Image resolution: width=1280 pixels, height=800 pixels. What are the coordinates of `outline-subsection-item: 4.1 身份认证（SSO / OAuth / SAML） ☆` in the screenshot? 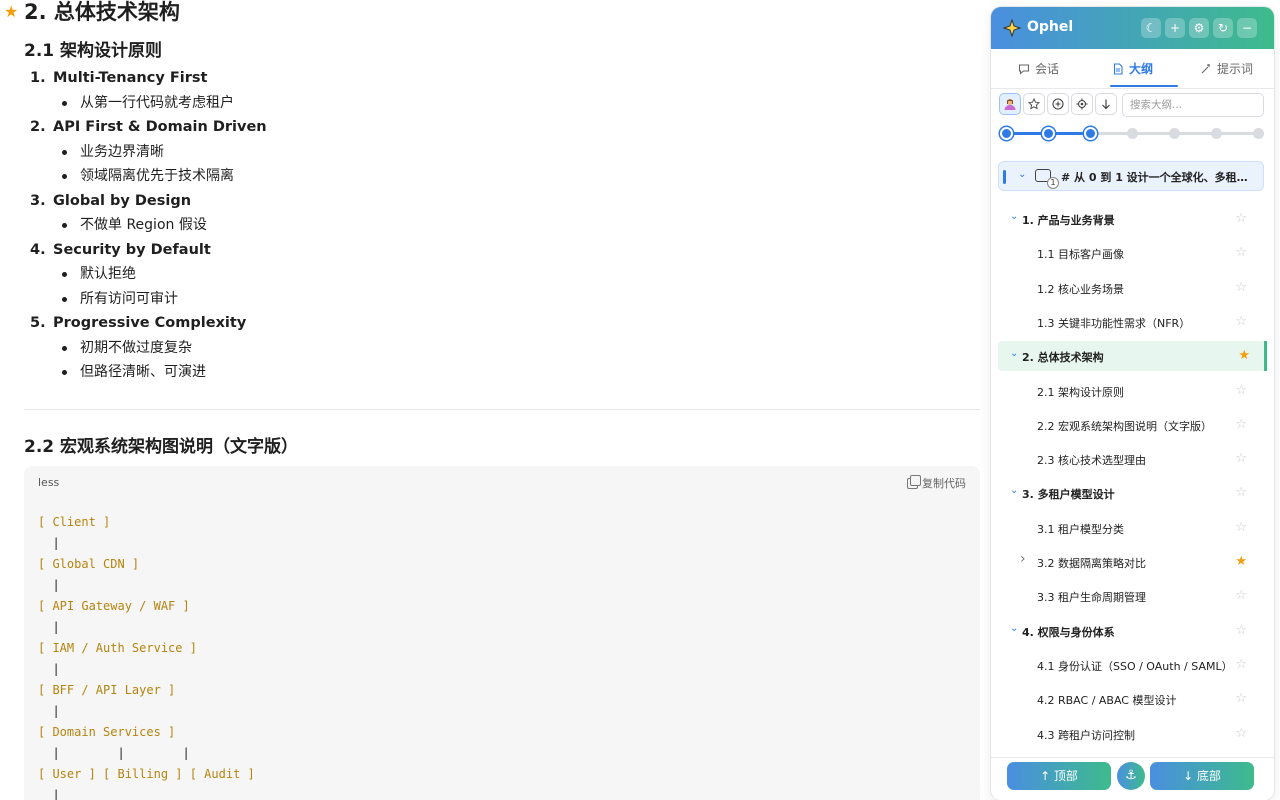 It's located at (1131, 665).